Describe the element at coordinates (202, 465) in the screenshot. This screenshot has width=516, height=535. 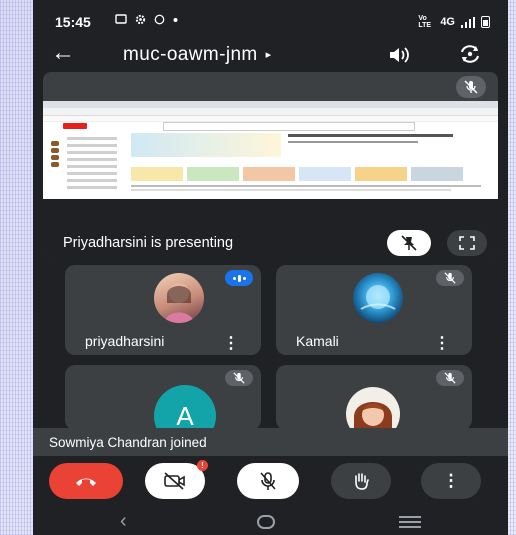
I see `camera-warning-badge: !` at that location.